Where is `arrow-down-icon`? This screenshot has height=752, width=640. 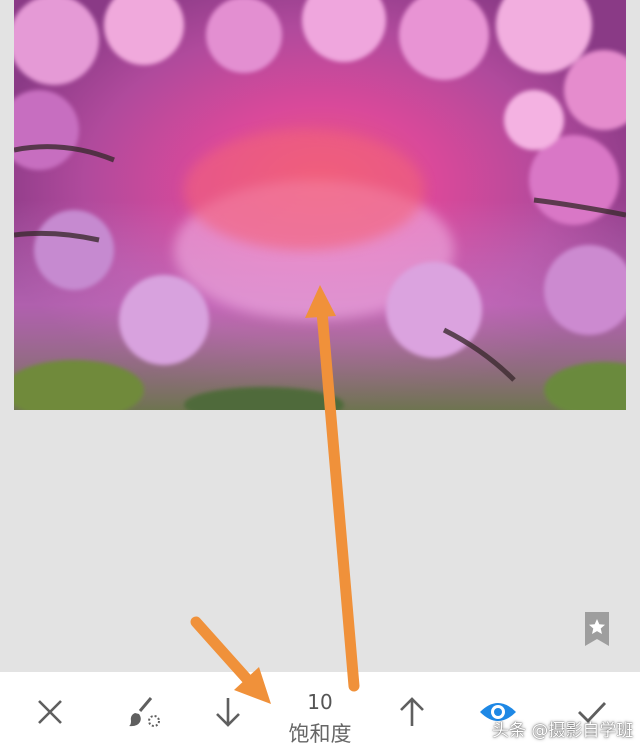
arrow-down-icon is located at coordinates (228, 712).